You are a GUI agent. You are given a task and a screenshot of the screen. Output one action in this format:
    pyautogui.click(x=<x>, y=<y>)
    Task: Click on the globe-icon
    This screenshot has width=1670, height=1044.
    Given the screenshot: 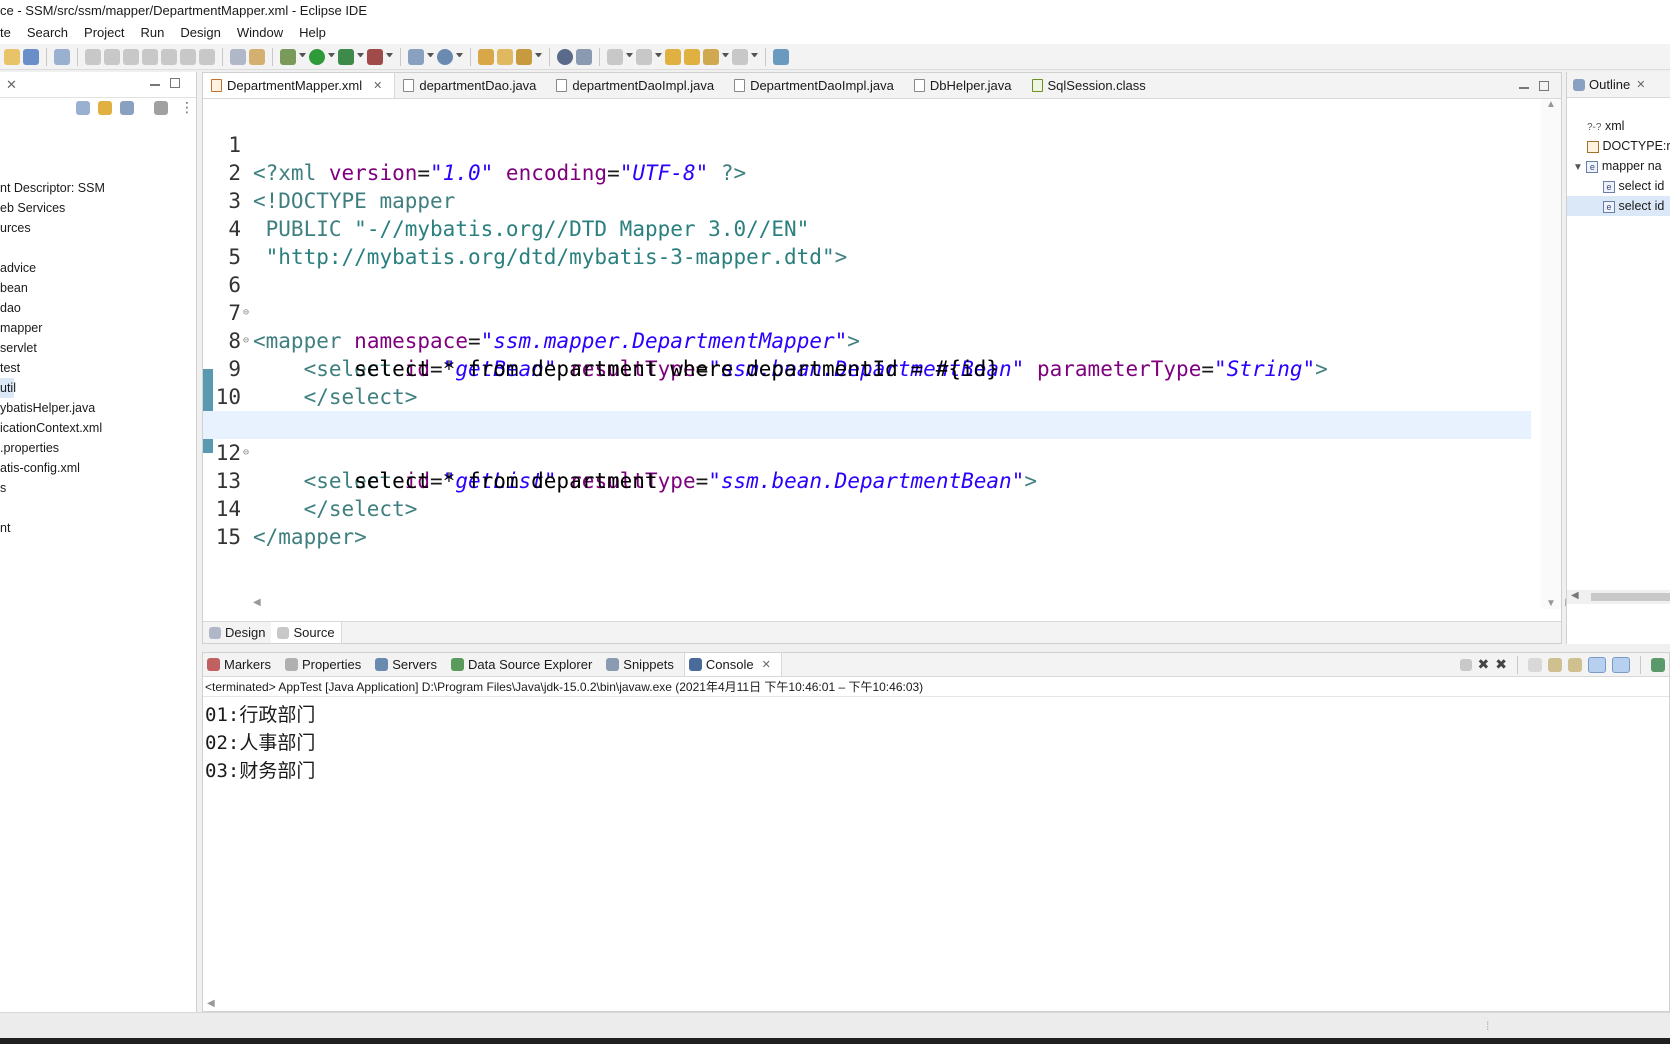 What is the action you would take?
    pyautogui.click(x=565, y=56)
    